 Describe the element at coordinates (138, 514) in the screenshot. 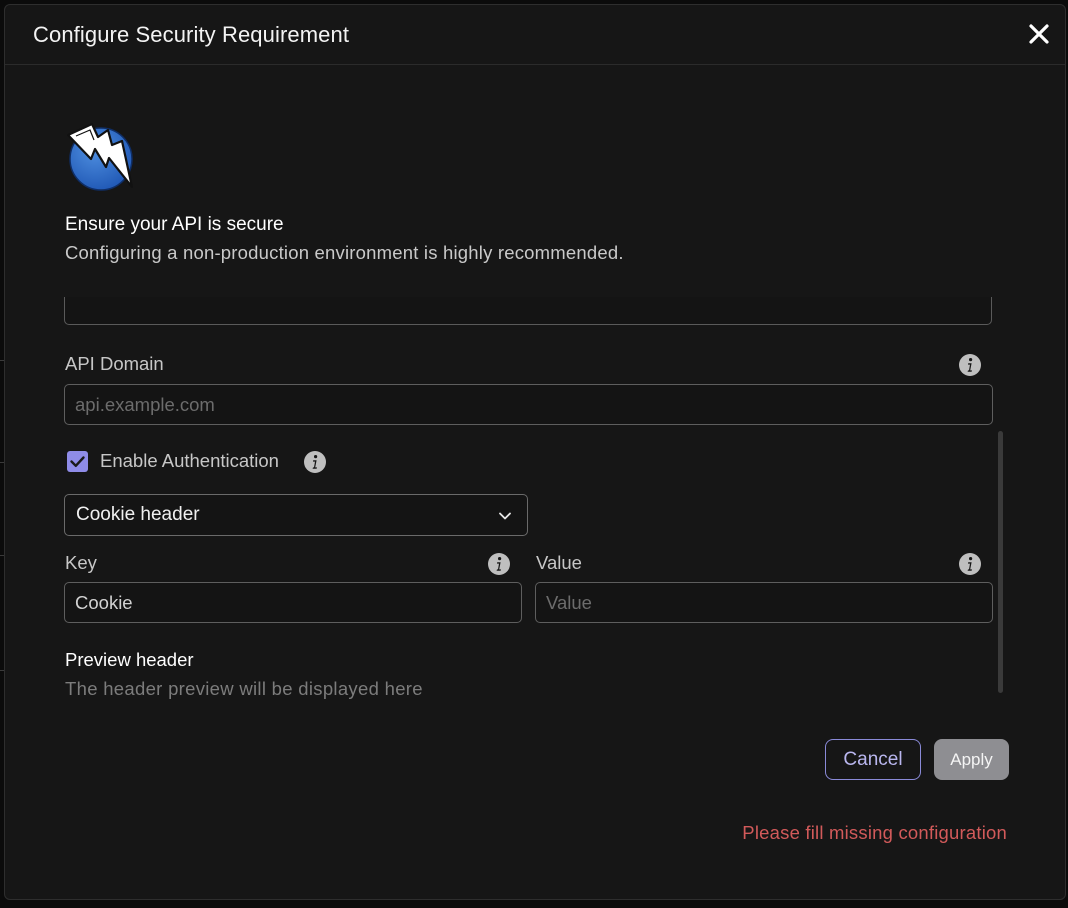

I see `auth-type-selected-value: Cookie header` at that location.